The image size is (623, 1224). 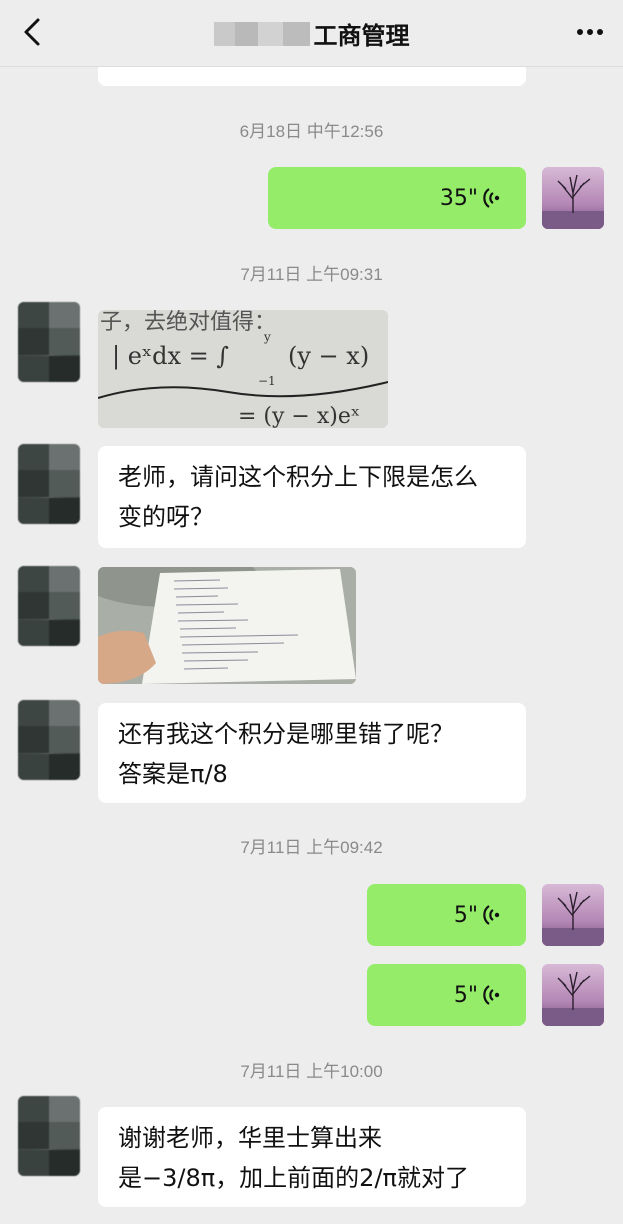 I want to click on more-options-icon, so click(x=590, y=32).